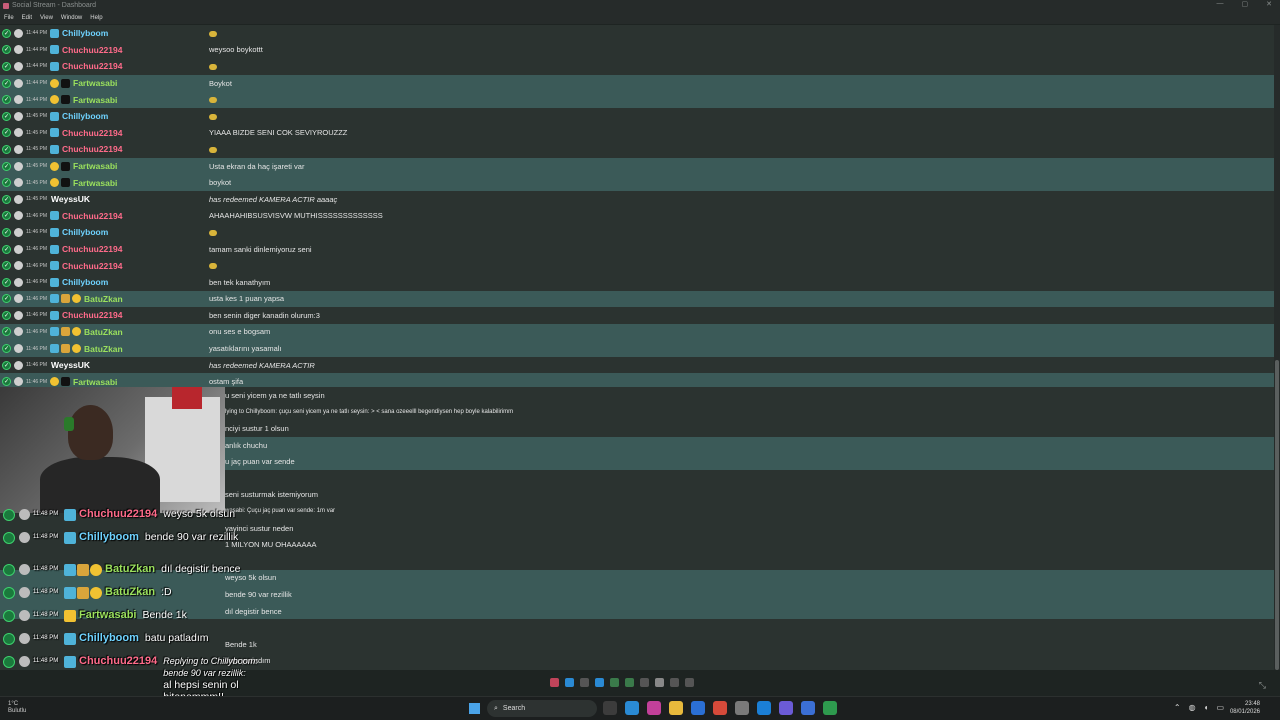 This screenshot has width=1280, height=720. I want to click on close-button: ✕, so click(1269, 4).